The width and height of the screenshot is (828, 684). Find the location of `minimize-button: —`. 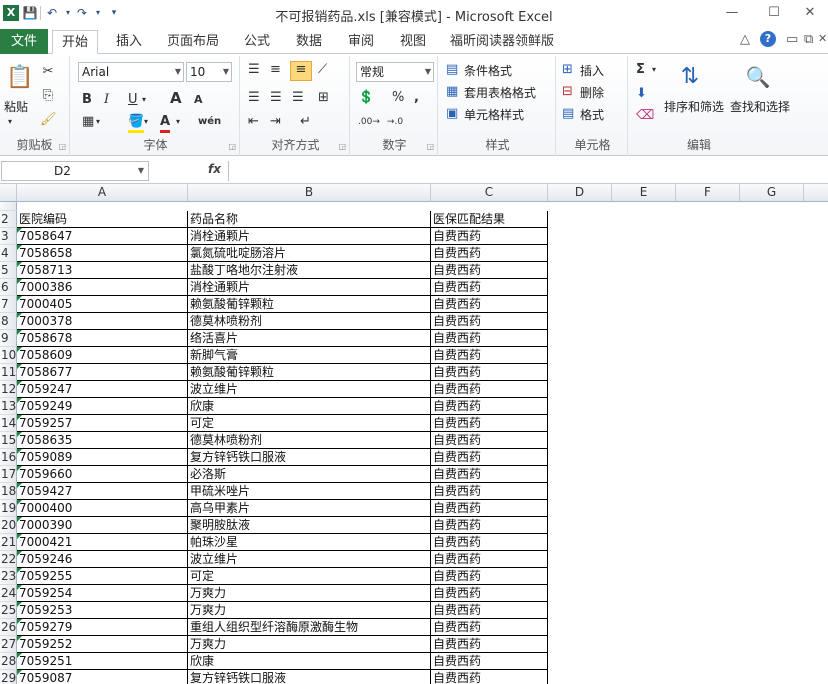

minimize-button: — is located at coordinates (732, 13).